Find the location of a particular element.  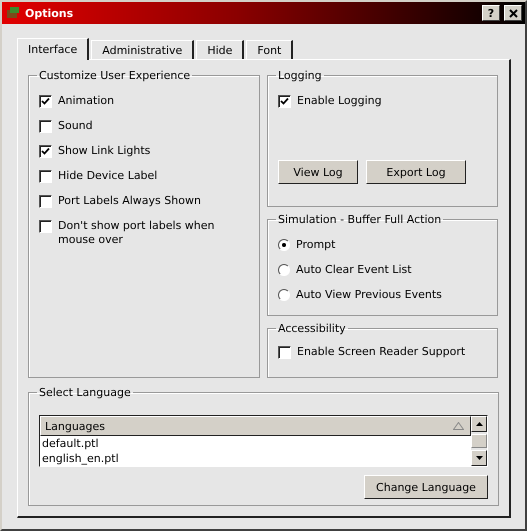

tab: Interface is located at coordinates (53, 49).